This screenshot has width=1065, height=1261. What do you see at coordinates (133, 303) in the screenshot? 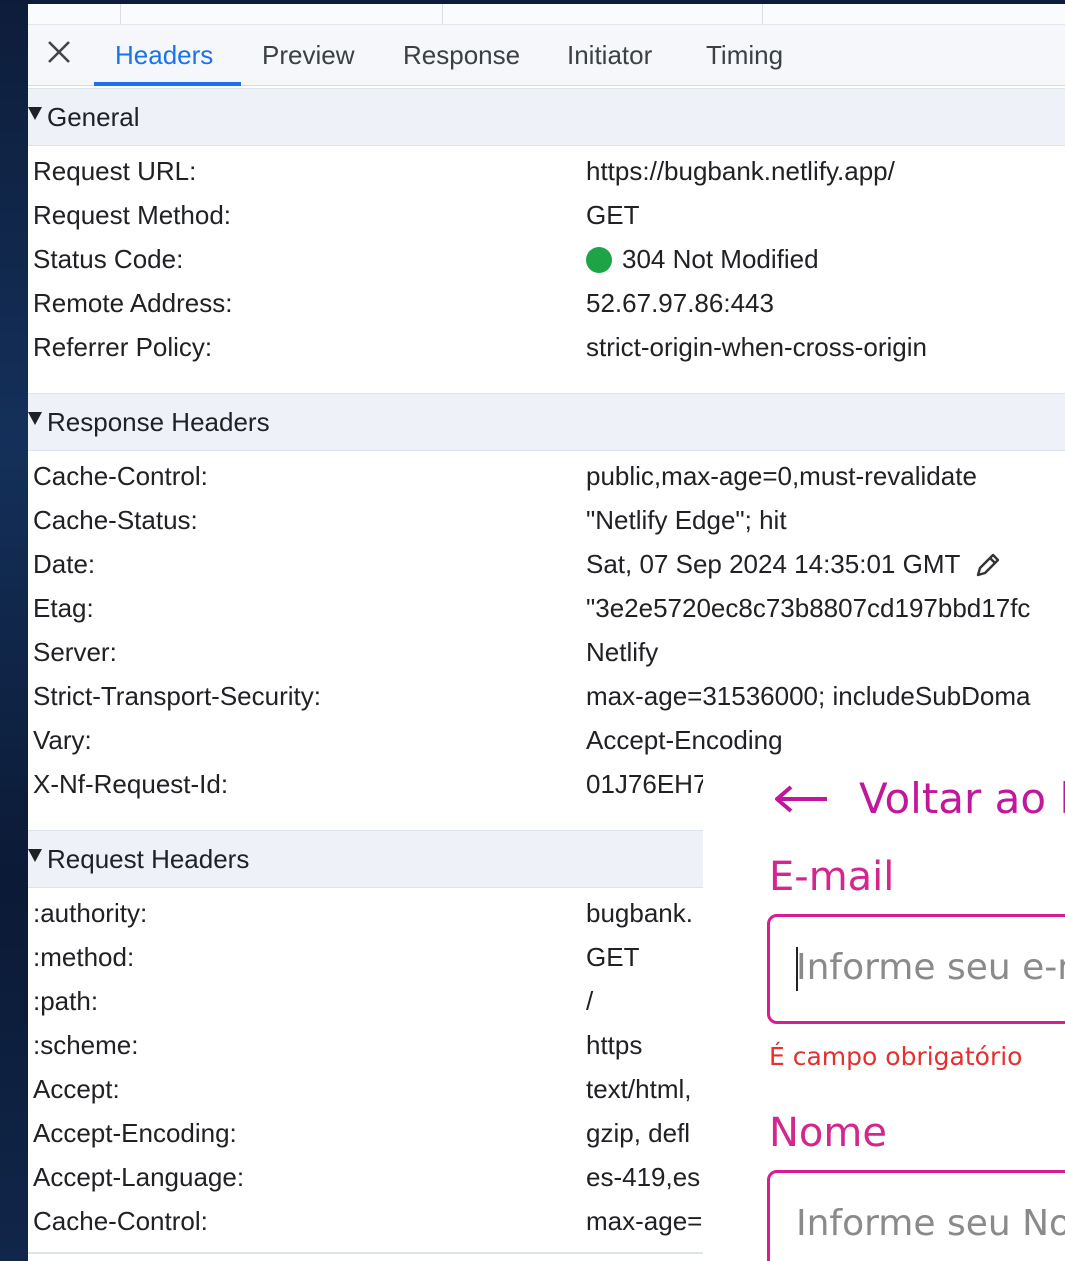
I see `header-key: Remote Address:` at bounding box center [133, 303].